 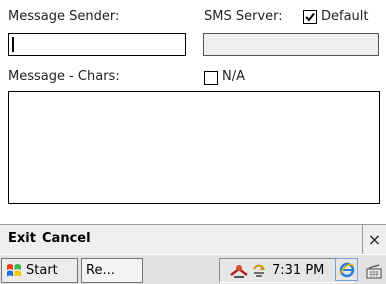 What do you see at coordinates (233, 77) in the screenshot?
I see `na-checkbox-label: N/A` at bounding box center [233, 77].